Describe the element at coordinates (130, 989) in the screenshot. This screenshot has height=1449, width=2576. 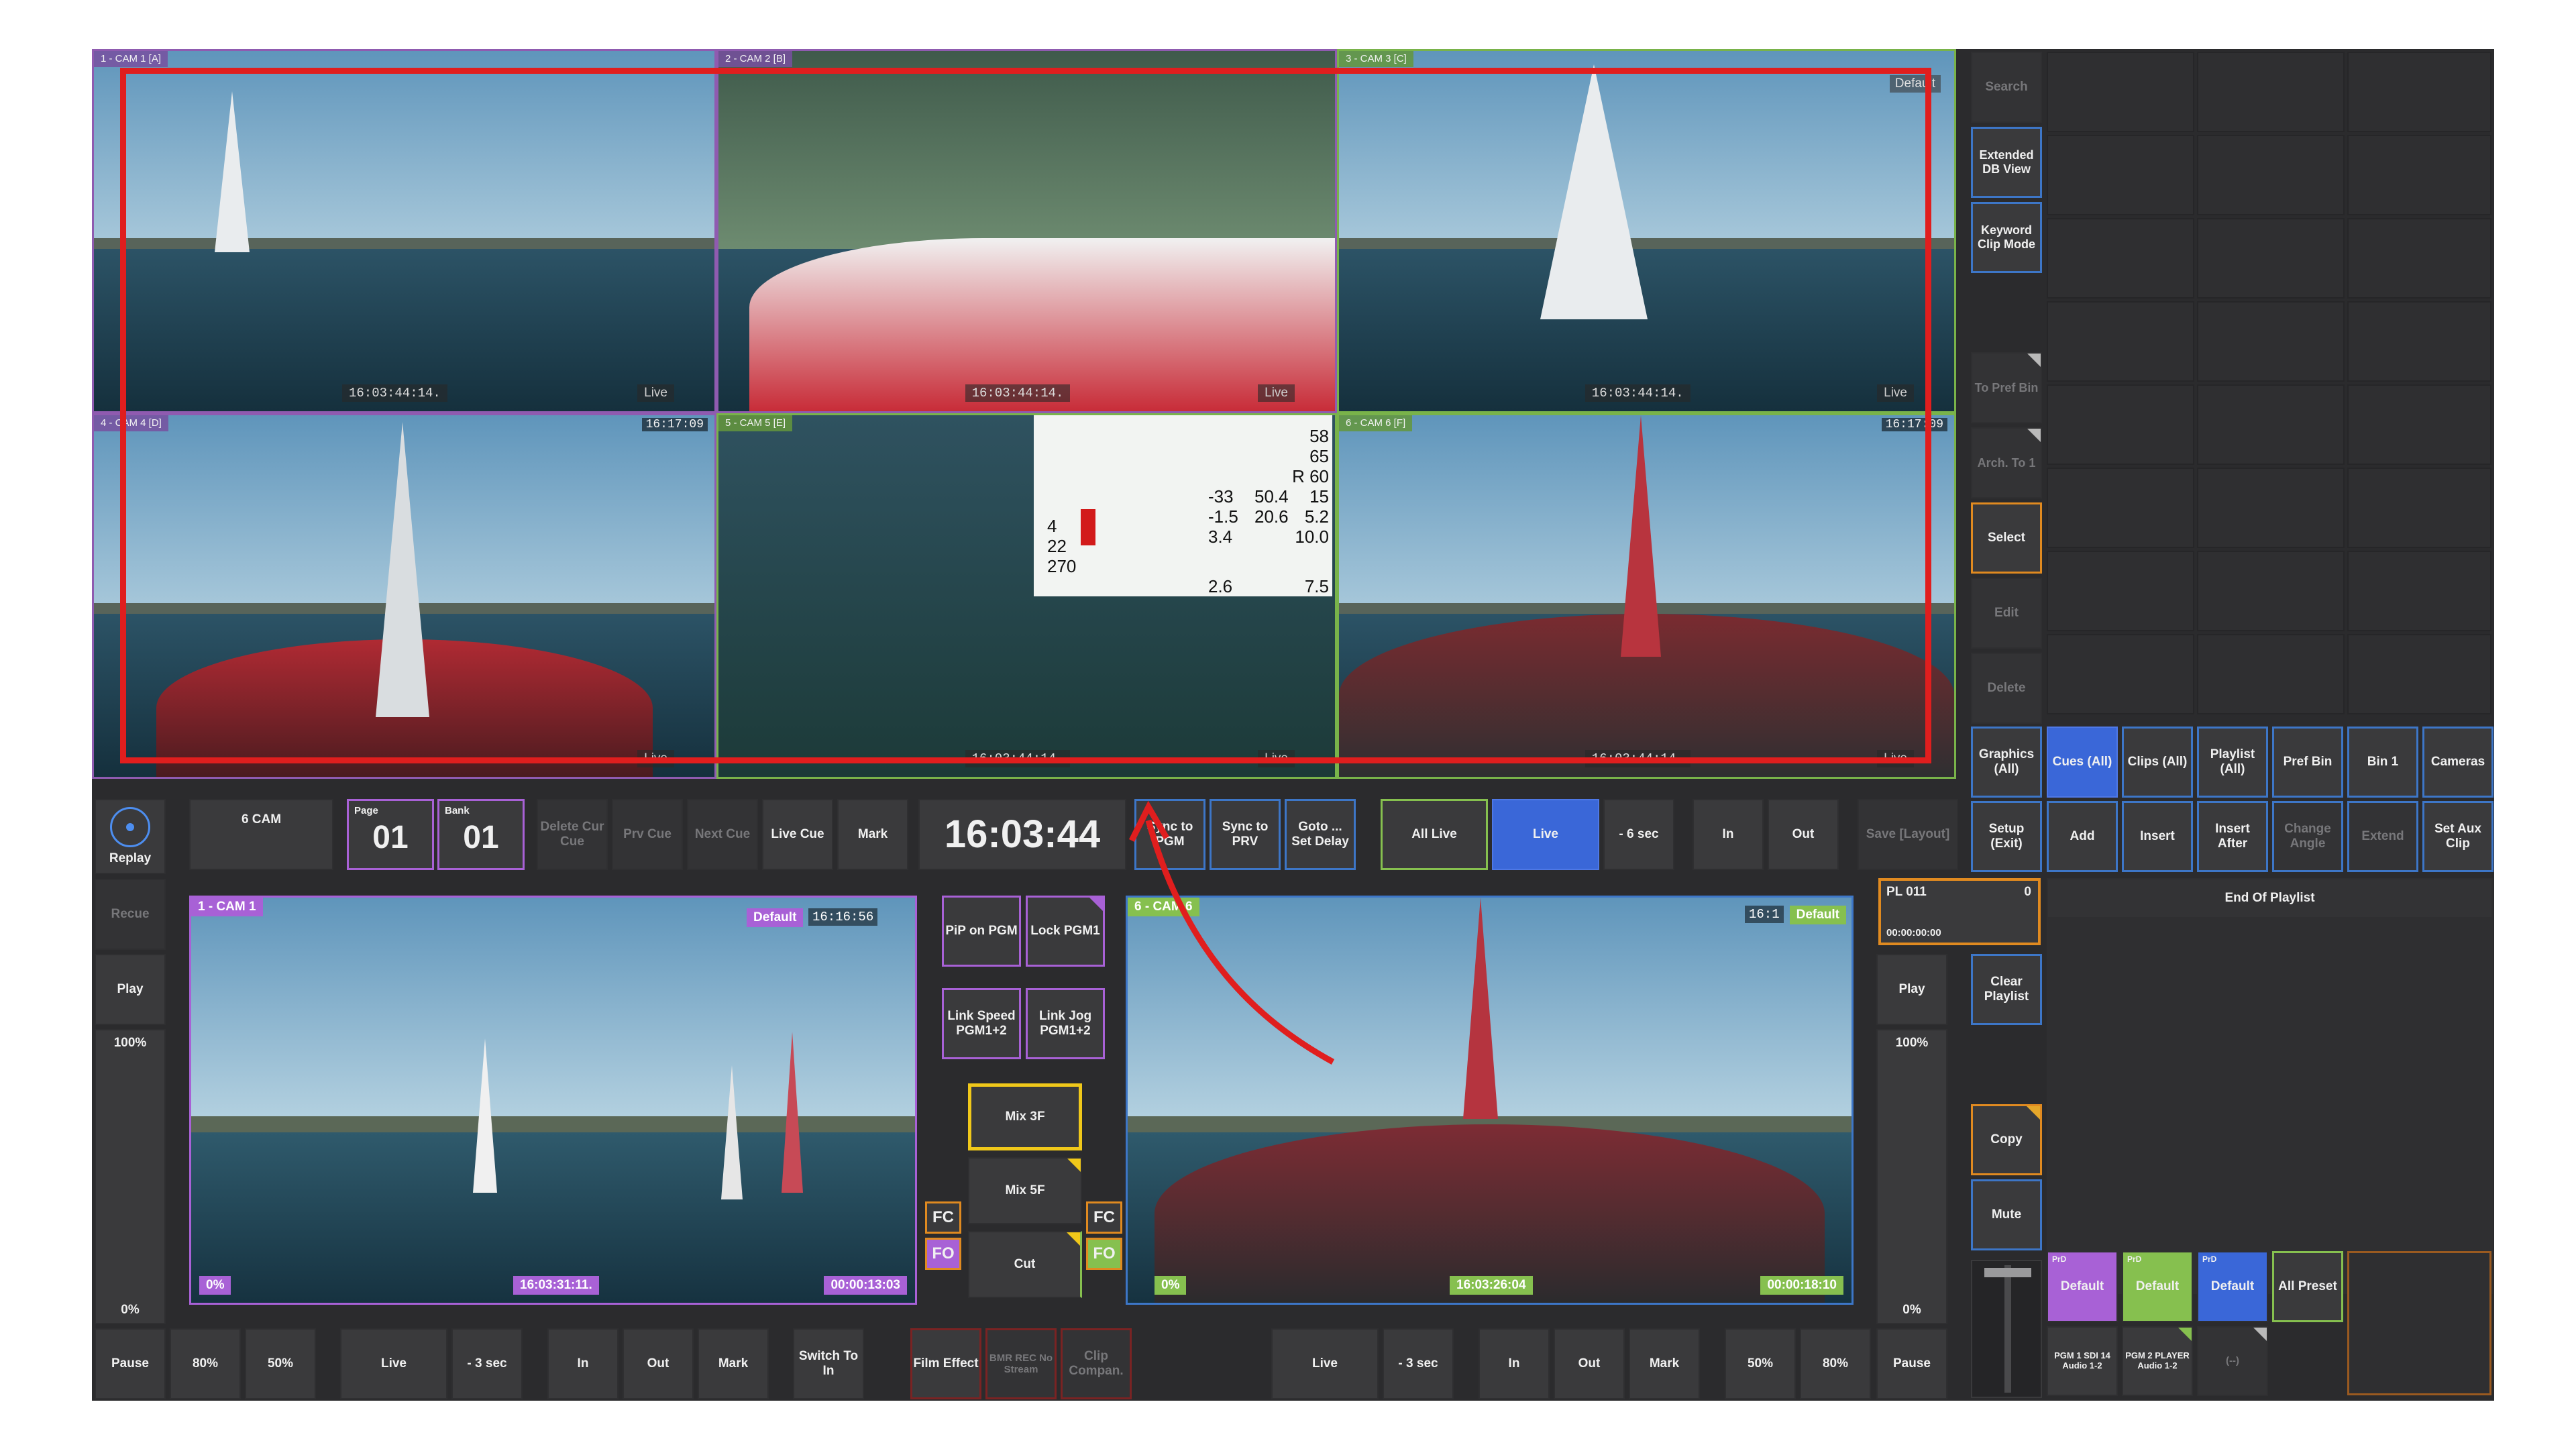
I see `play-button-pgm1: Play` at that location.